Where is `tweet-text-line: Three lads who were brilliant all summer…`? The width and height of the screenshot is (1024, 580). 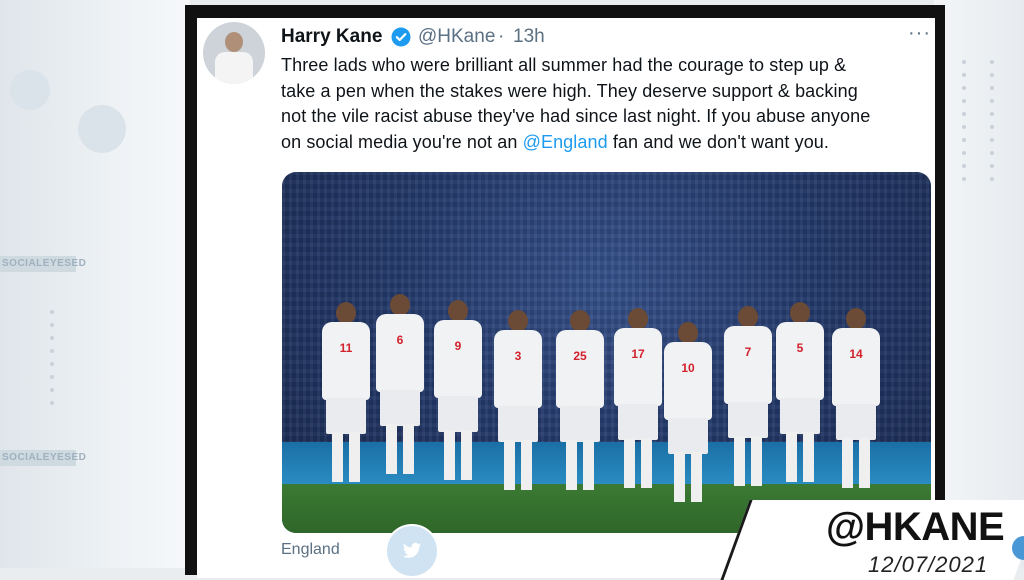 tweet-text-line: Three lads who were brilliant all summer… is located at coordinates (564, 65).